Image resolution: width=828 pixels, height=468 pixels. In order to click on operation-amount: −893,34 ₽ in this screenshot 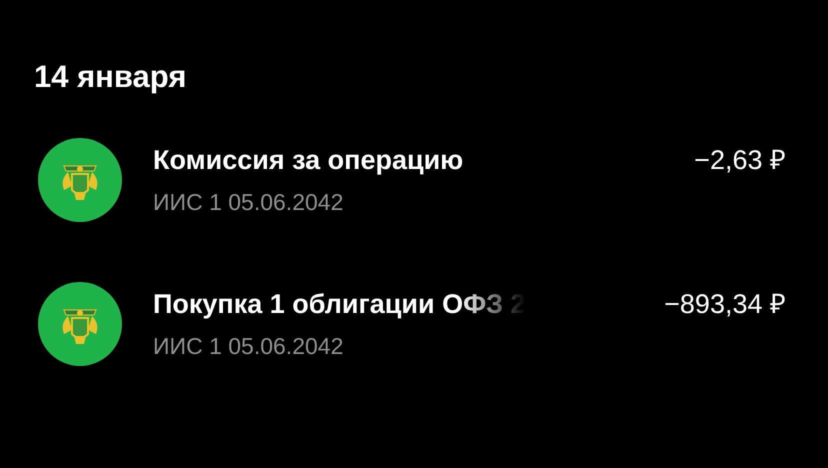, I will do `click(725, 304)`.